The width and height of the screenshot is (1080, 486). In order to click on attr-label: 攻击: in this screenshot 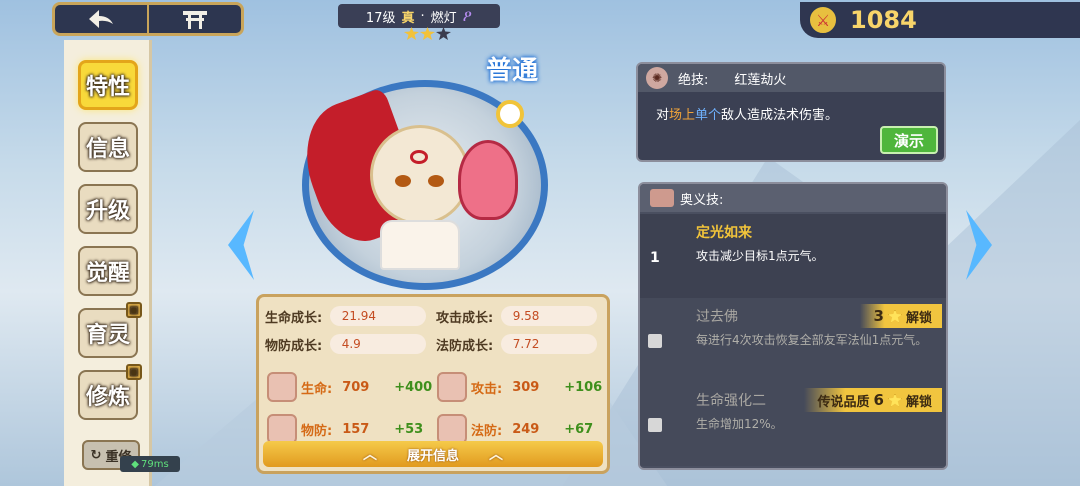, I will do `click(487, 389)`.